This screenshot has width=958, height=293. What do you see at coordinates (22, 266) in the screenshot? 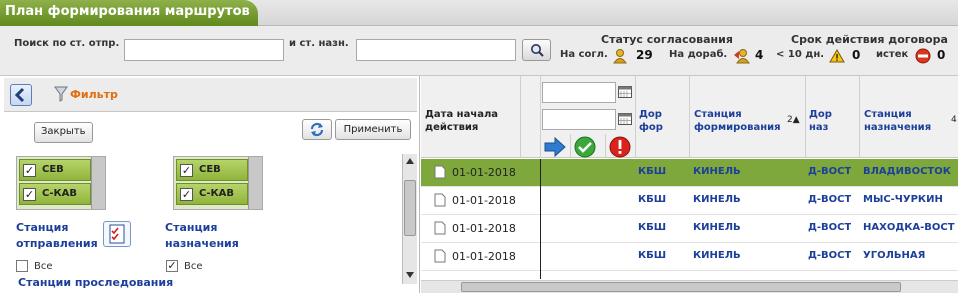
I see `checkbox` at bounding box center [22, 266].